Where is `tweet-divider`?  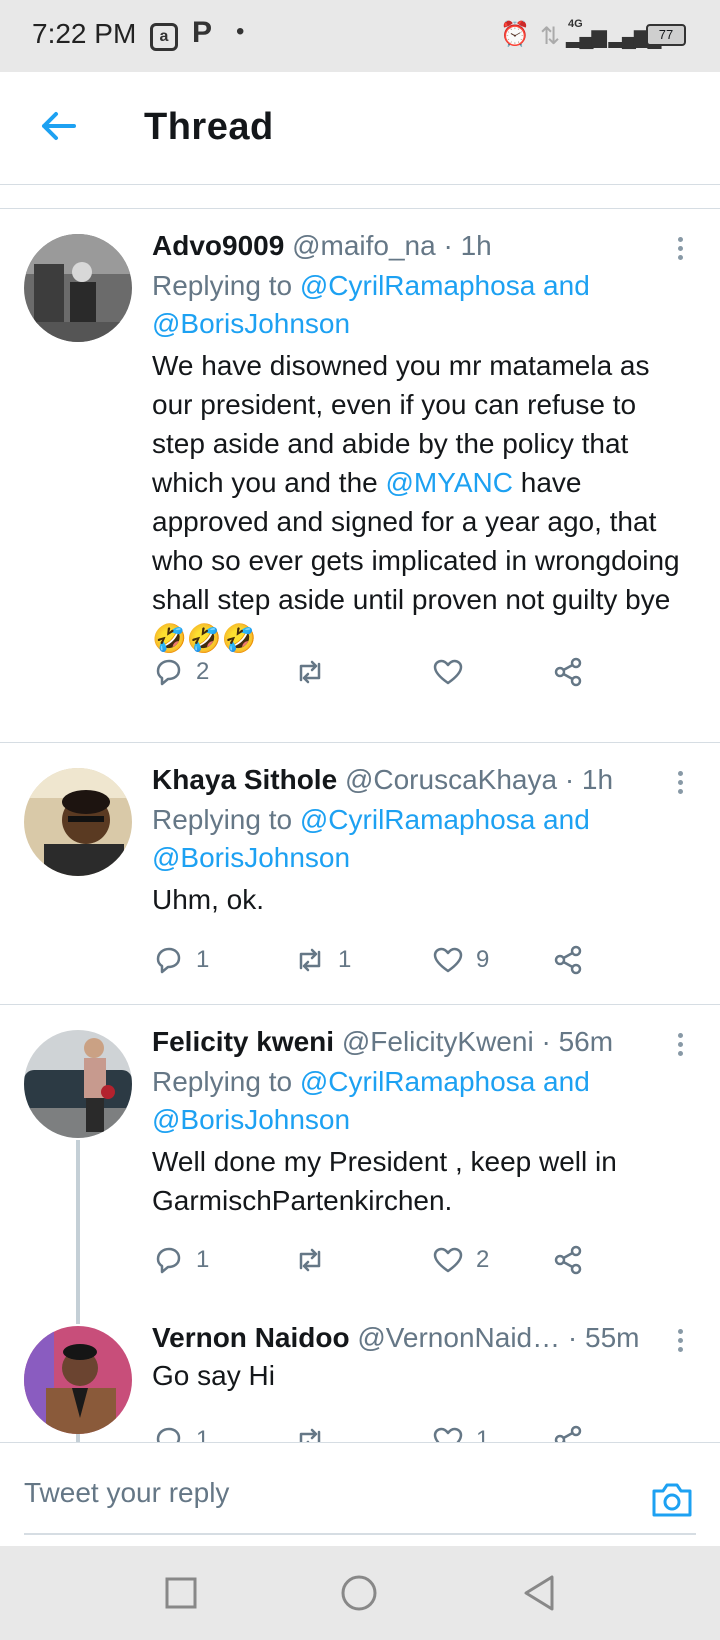 tweet-divider is located at coordinates (360, 1004).